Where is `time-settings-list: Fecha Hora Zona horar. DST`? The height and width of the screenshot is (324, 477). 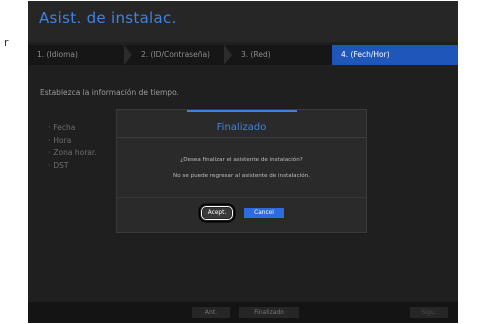 time-settings-list: Fecha Hora Zona horar. DST is located at coordinates (72, 147).